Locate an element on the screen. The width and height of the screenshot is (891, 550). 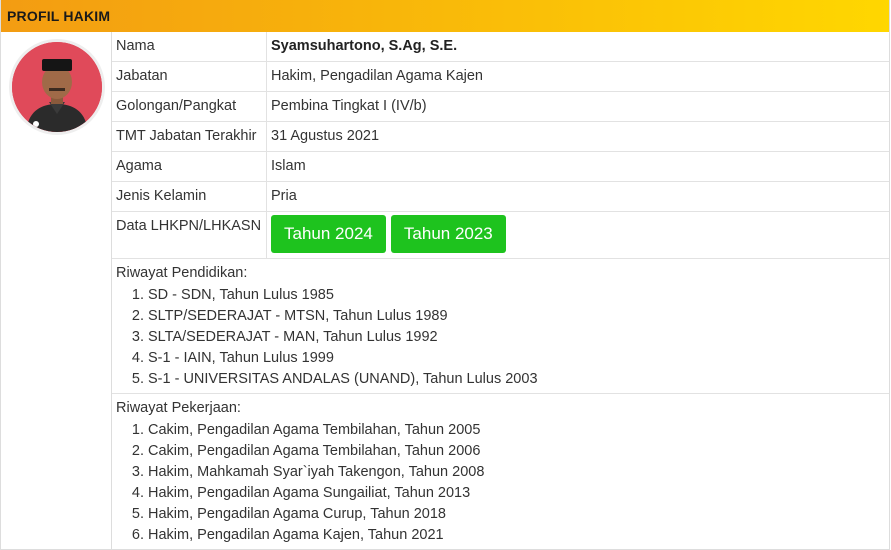
section-title: Riwayat Pendidikan: is located at coordinates (182, 273).